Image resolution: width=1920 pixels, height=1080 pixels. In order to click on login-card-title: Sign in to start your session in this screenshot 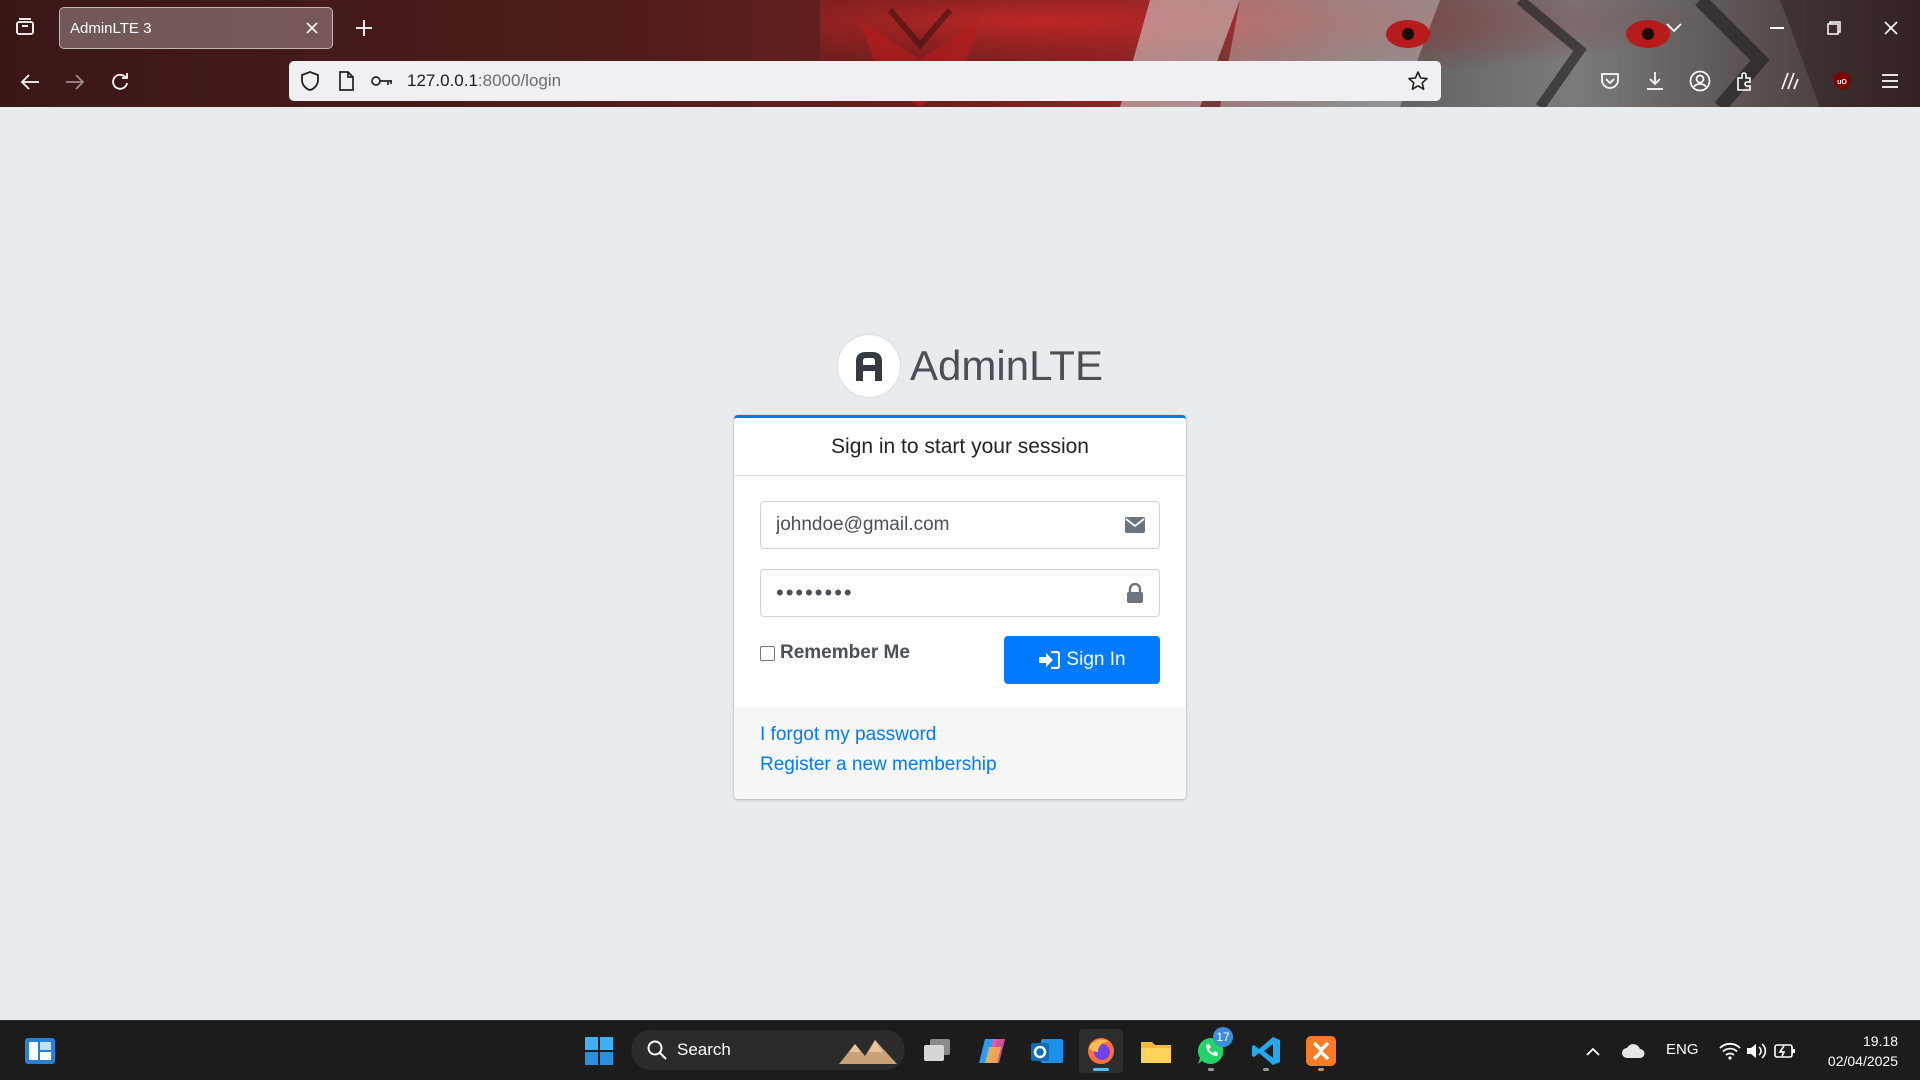, I will do `click(960, 447)`.